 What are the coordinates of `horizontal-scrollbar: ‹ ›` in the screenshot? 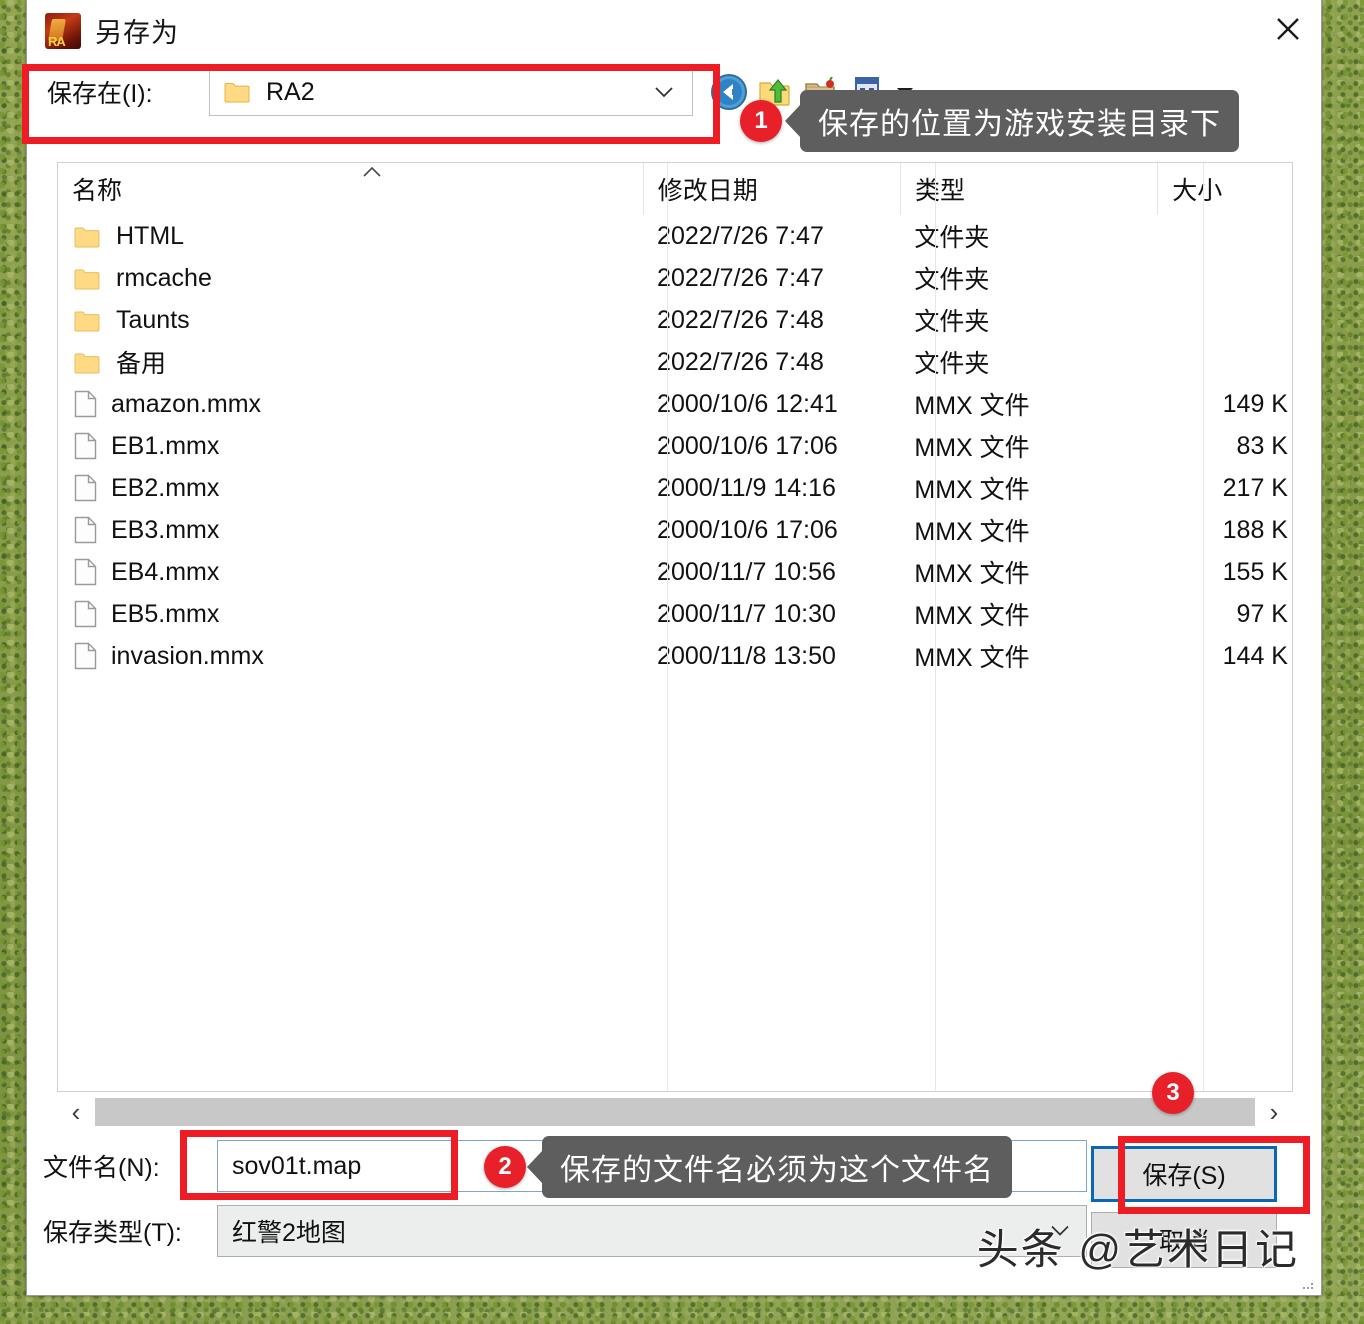 It's located at (675, 1112).